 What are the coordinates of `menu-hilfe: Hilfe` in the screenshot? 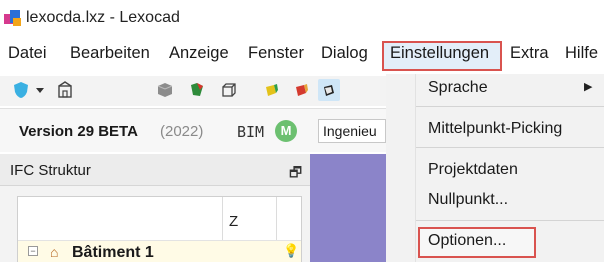 It's located at (581, 53).